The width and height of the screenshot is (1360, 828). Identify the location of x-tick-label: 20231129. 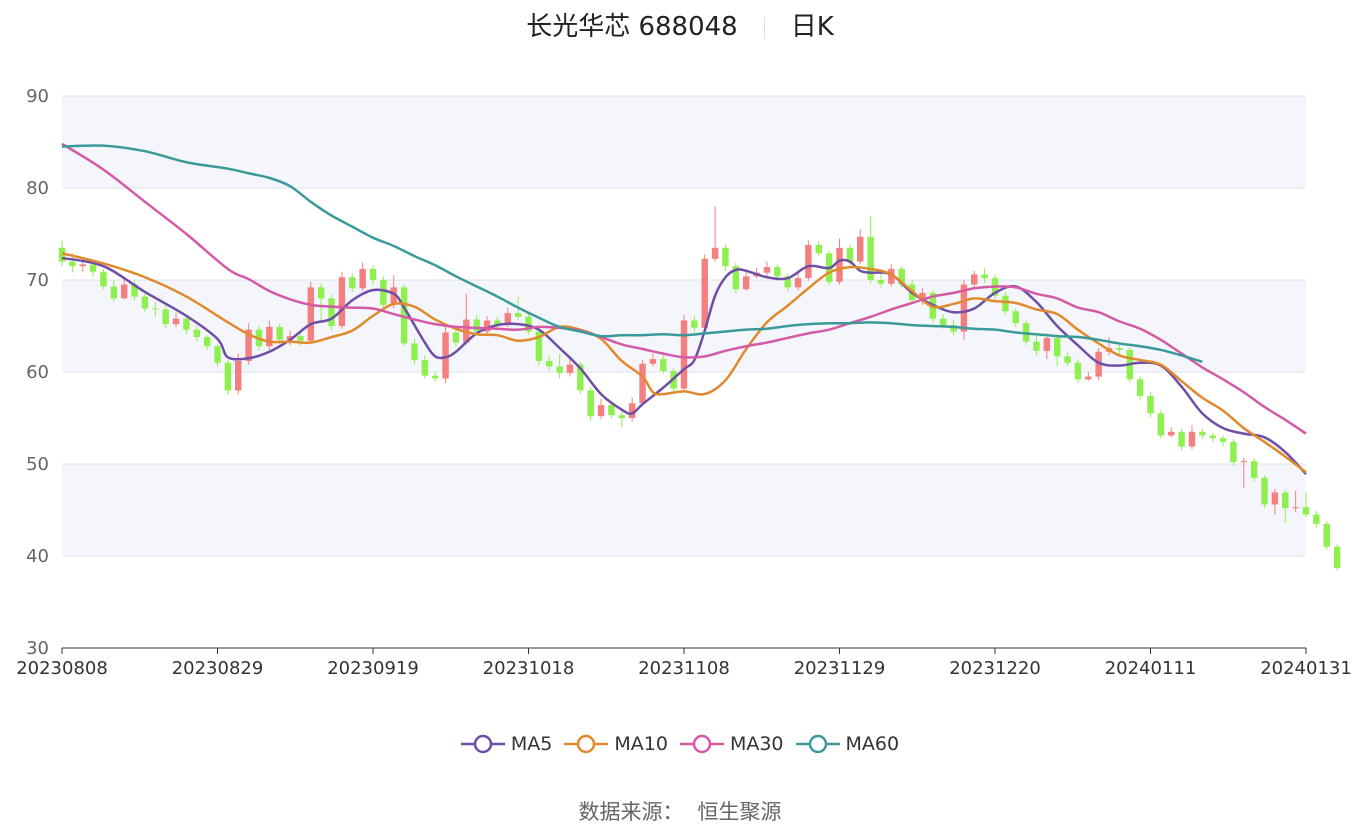
(840, 668).